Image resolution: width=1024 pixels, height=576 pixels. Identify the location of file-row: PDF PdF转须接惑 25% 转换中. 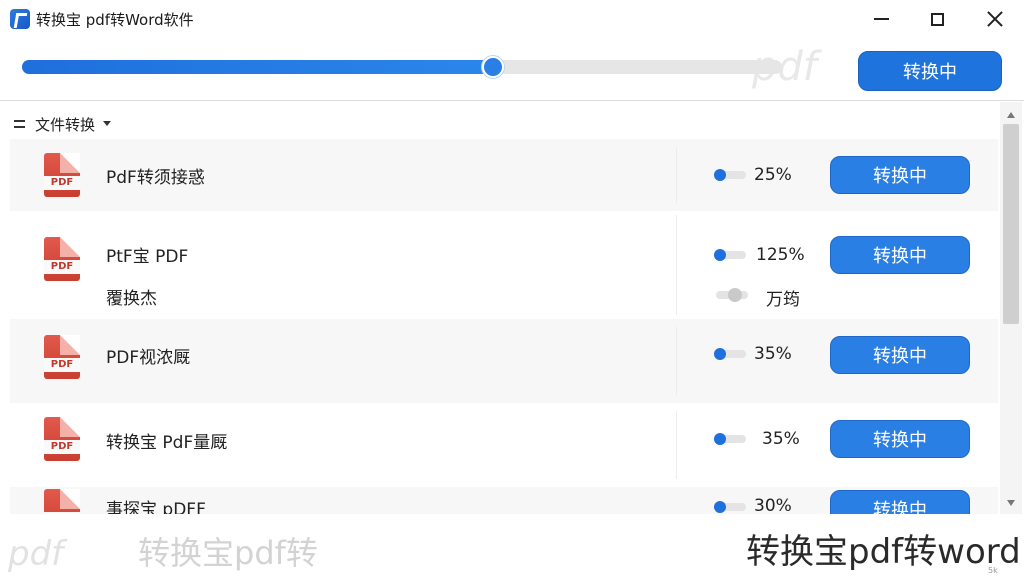
(504, 175).